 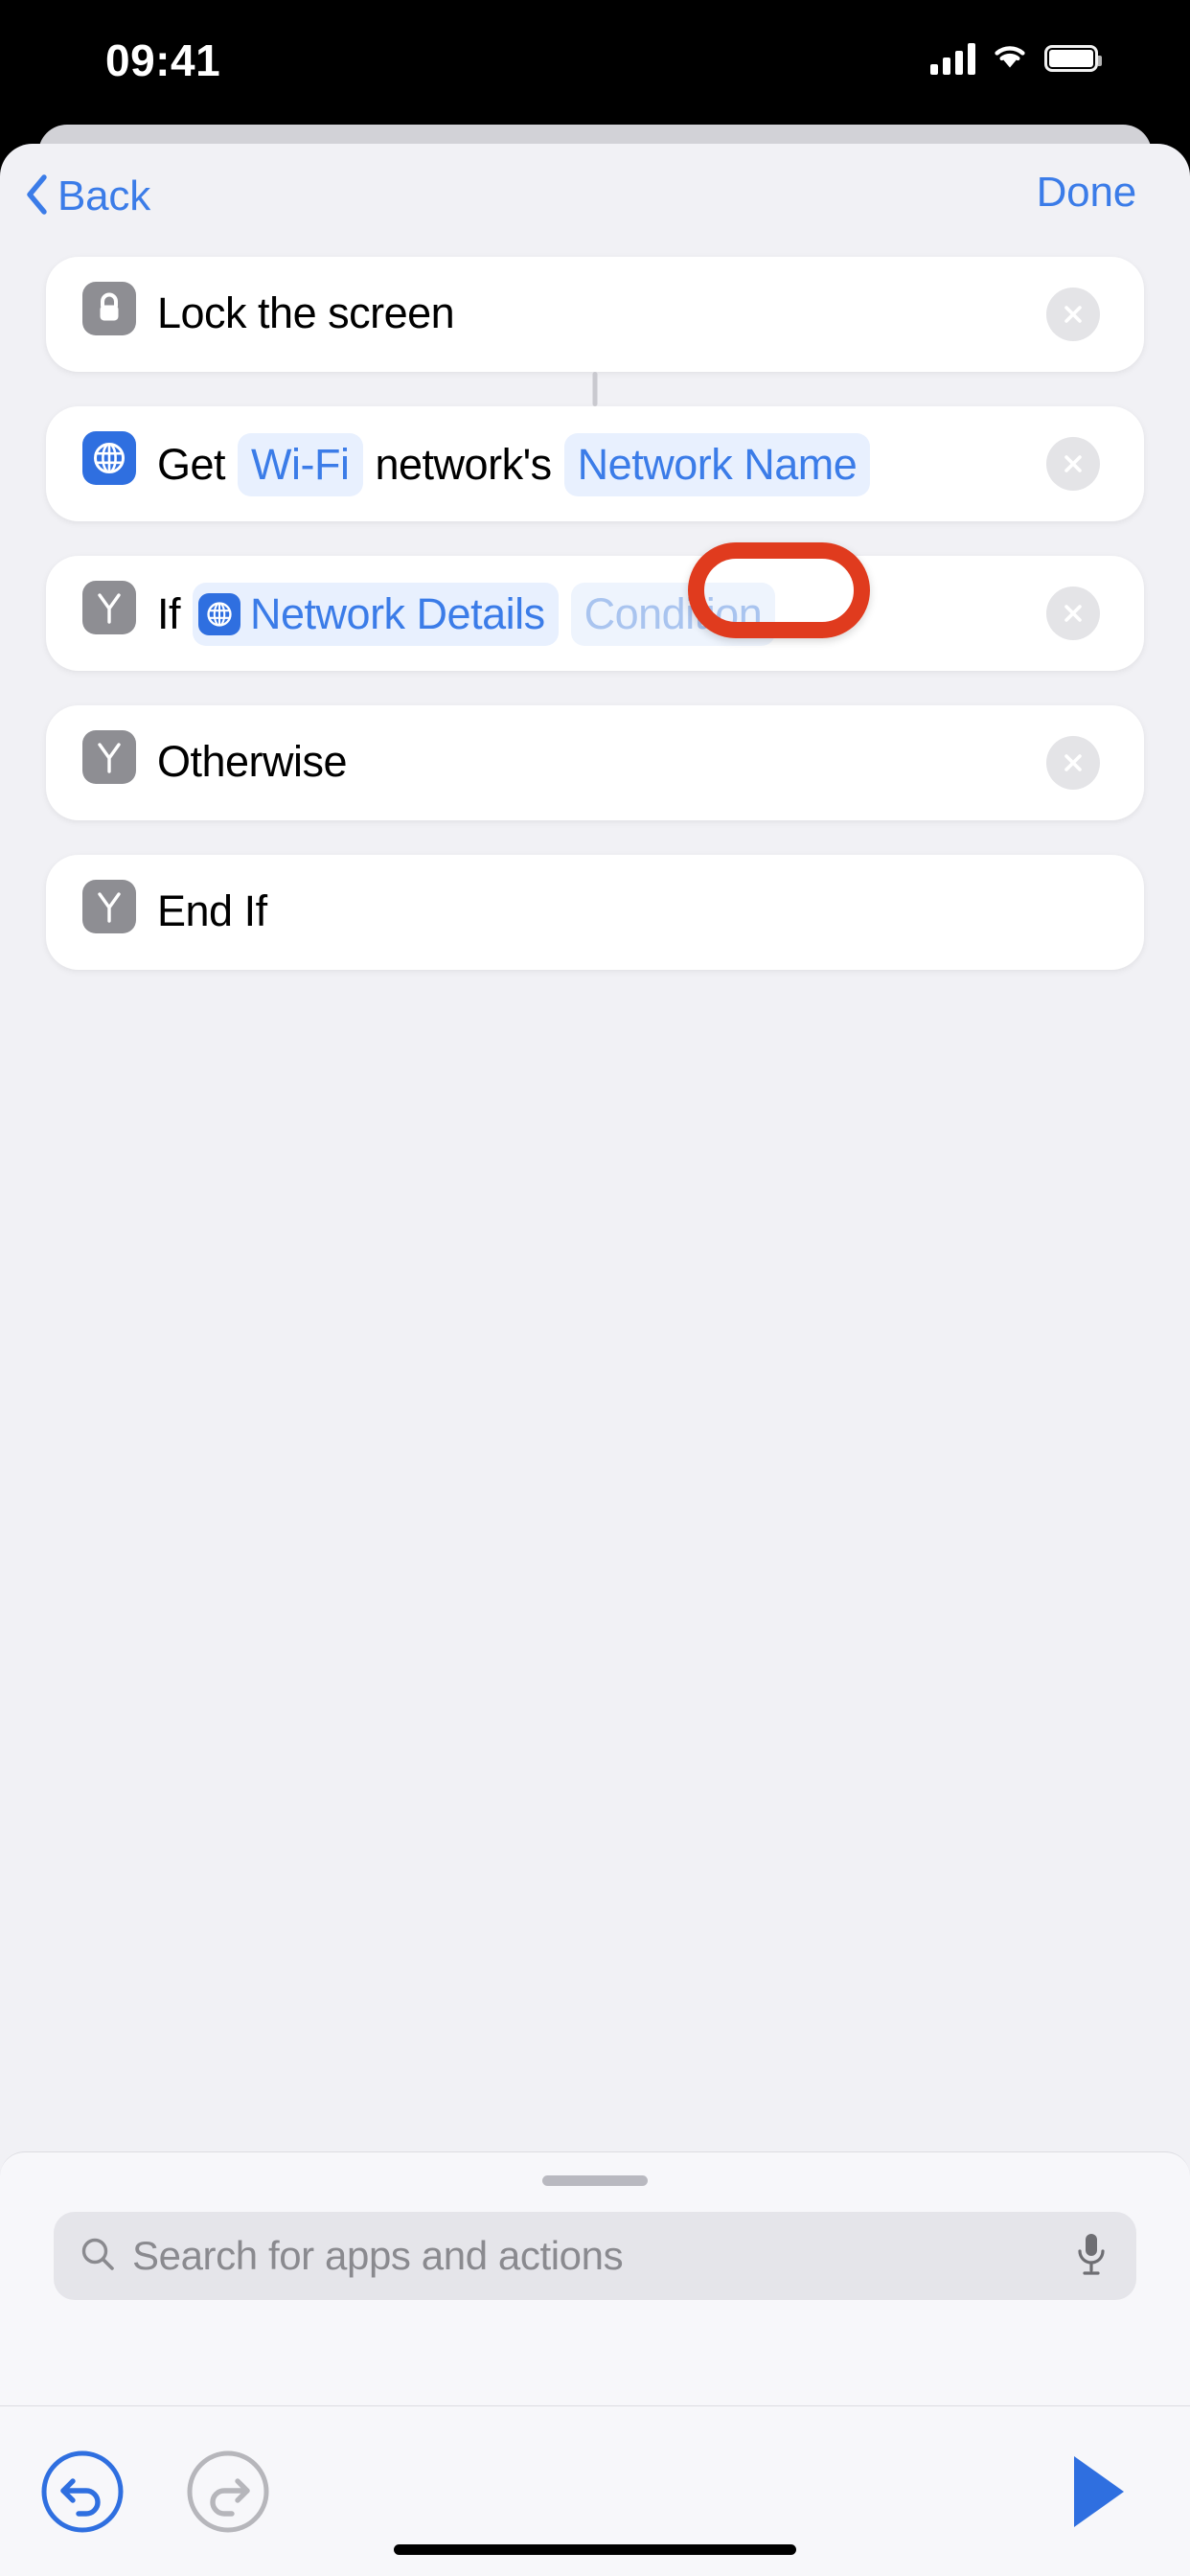 I want to click on action-search-panel: Search for apps and actions, so click(x=595, y=2278).